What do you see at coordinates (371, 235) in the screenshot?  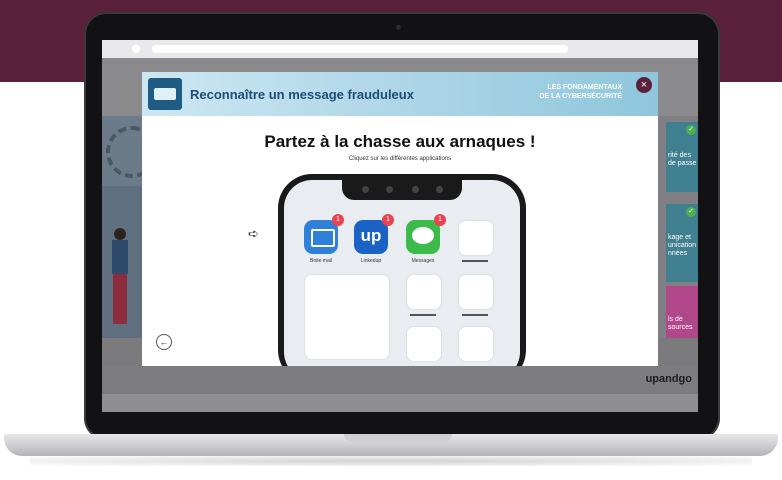 I see `linkedup-icon: up` at bounding box center [371, 235].